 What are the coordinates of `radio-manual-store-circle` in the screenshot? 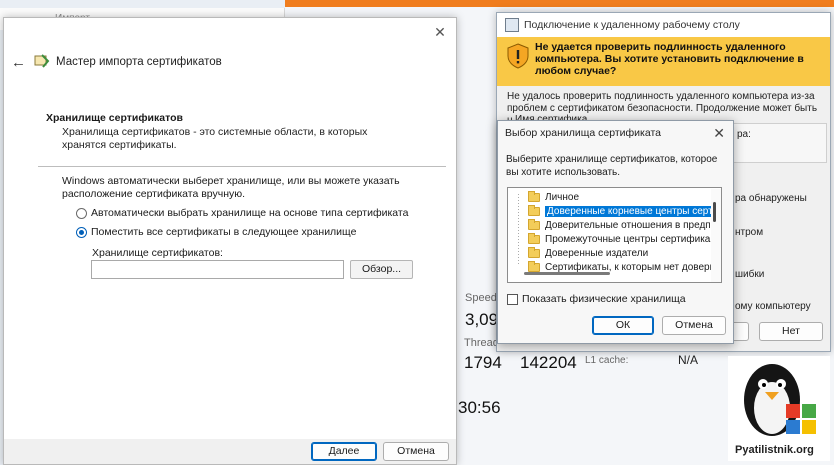 It's located at (81, 232).